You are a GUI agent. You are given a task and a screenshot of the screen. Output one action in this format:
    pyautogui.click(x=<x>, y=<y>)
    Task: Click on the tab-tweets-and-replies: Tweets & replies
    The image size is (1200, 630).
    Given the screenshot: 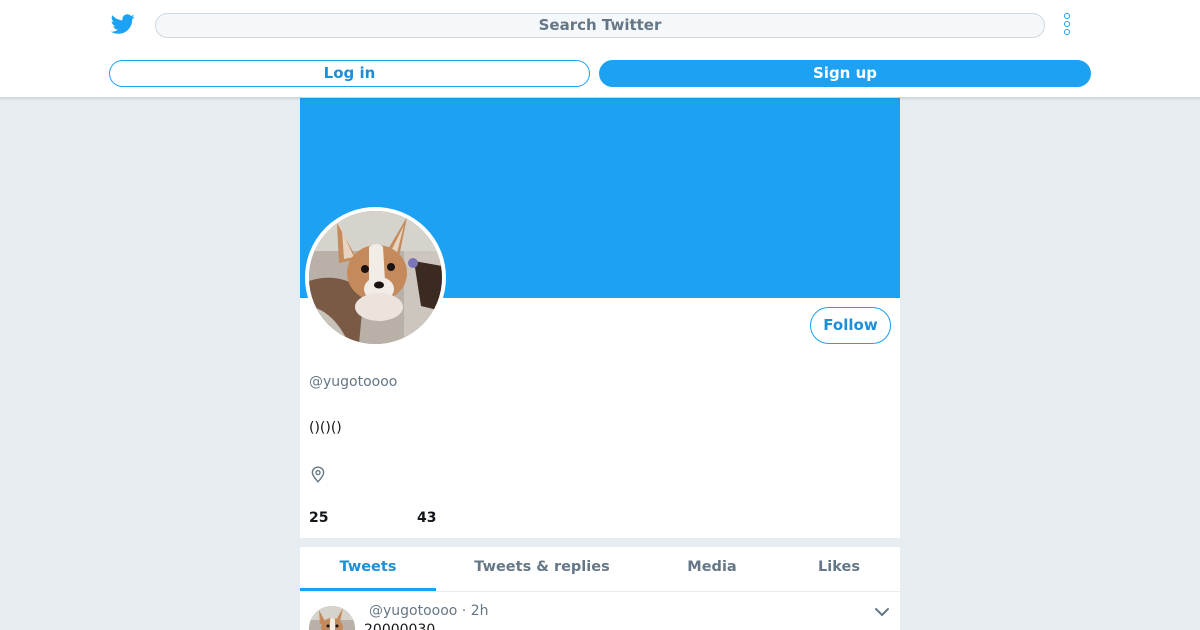 What is the action you would take?
    pyautogui.click(x=542, y=569)
    